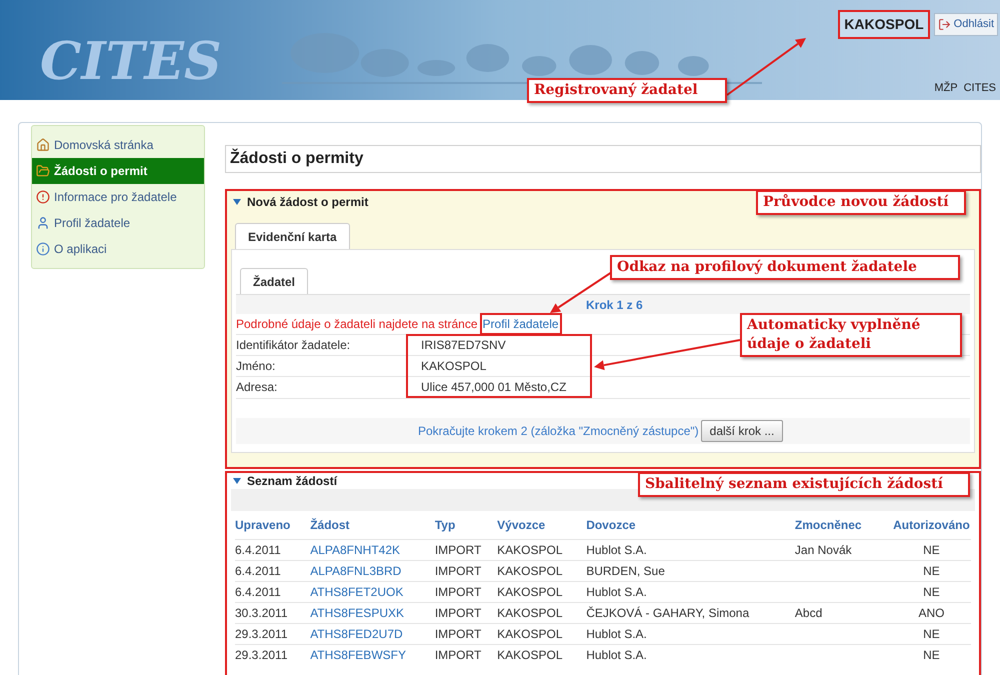 The height and width of the screenshot is (675, 1000). What do you see at coordinates (466, 525) in the screenshot?
I see `column-header: Typ` at bounding box center [466, 525].